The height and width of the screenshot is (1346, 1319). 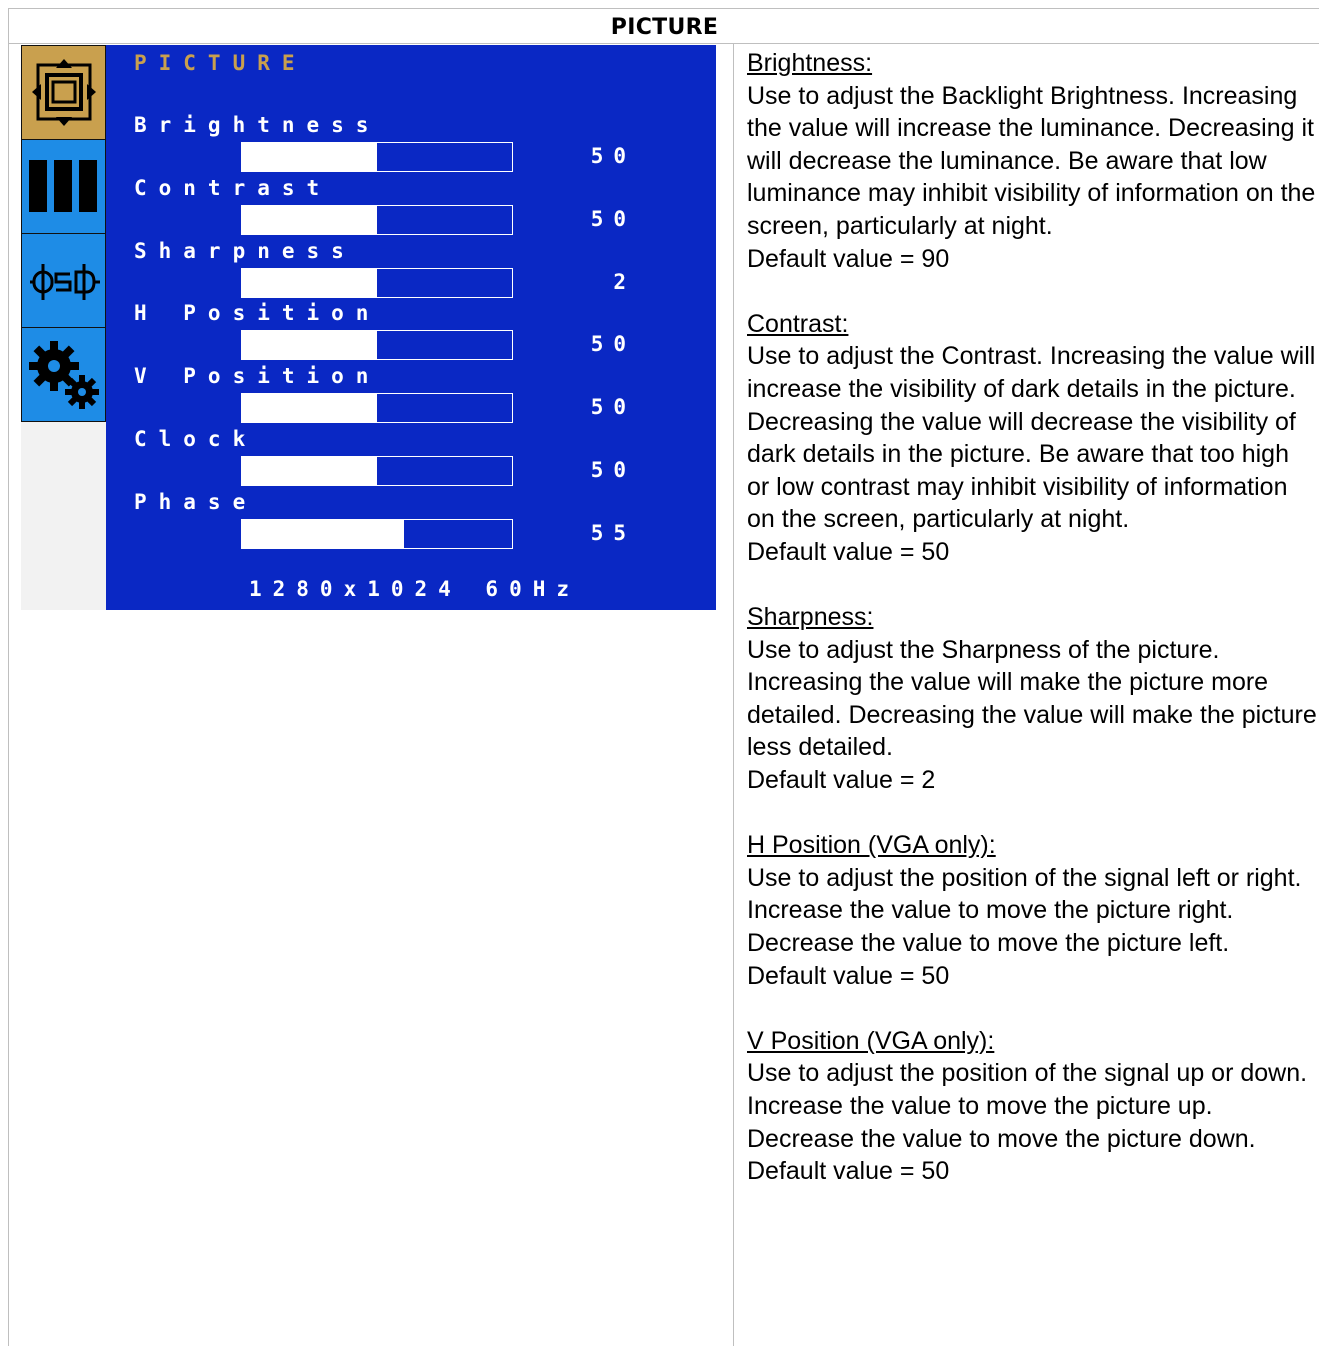 I want to click on description-heading: H Position (VGA only):, so click(x=871, y=845).